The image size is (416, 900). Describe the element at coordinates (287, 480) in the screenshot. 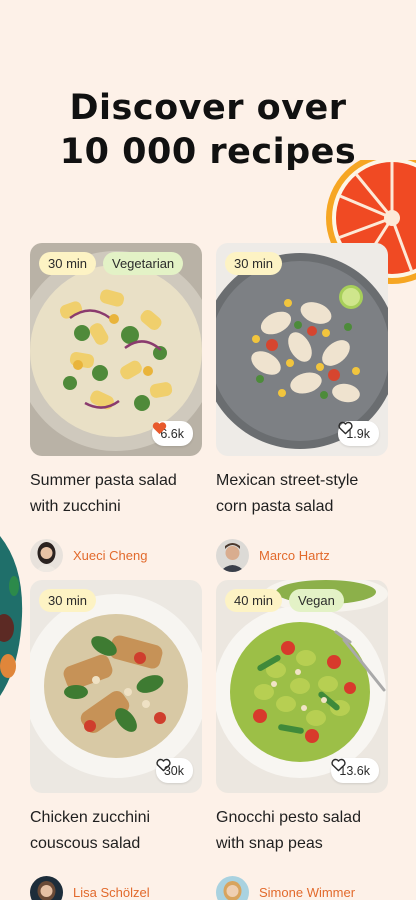

I see `recipe-title-line-1: Mexican street-style` at that location.